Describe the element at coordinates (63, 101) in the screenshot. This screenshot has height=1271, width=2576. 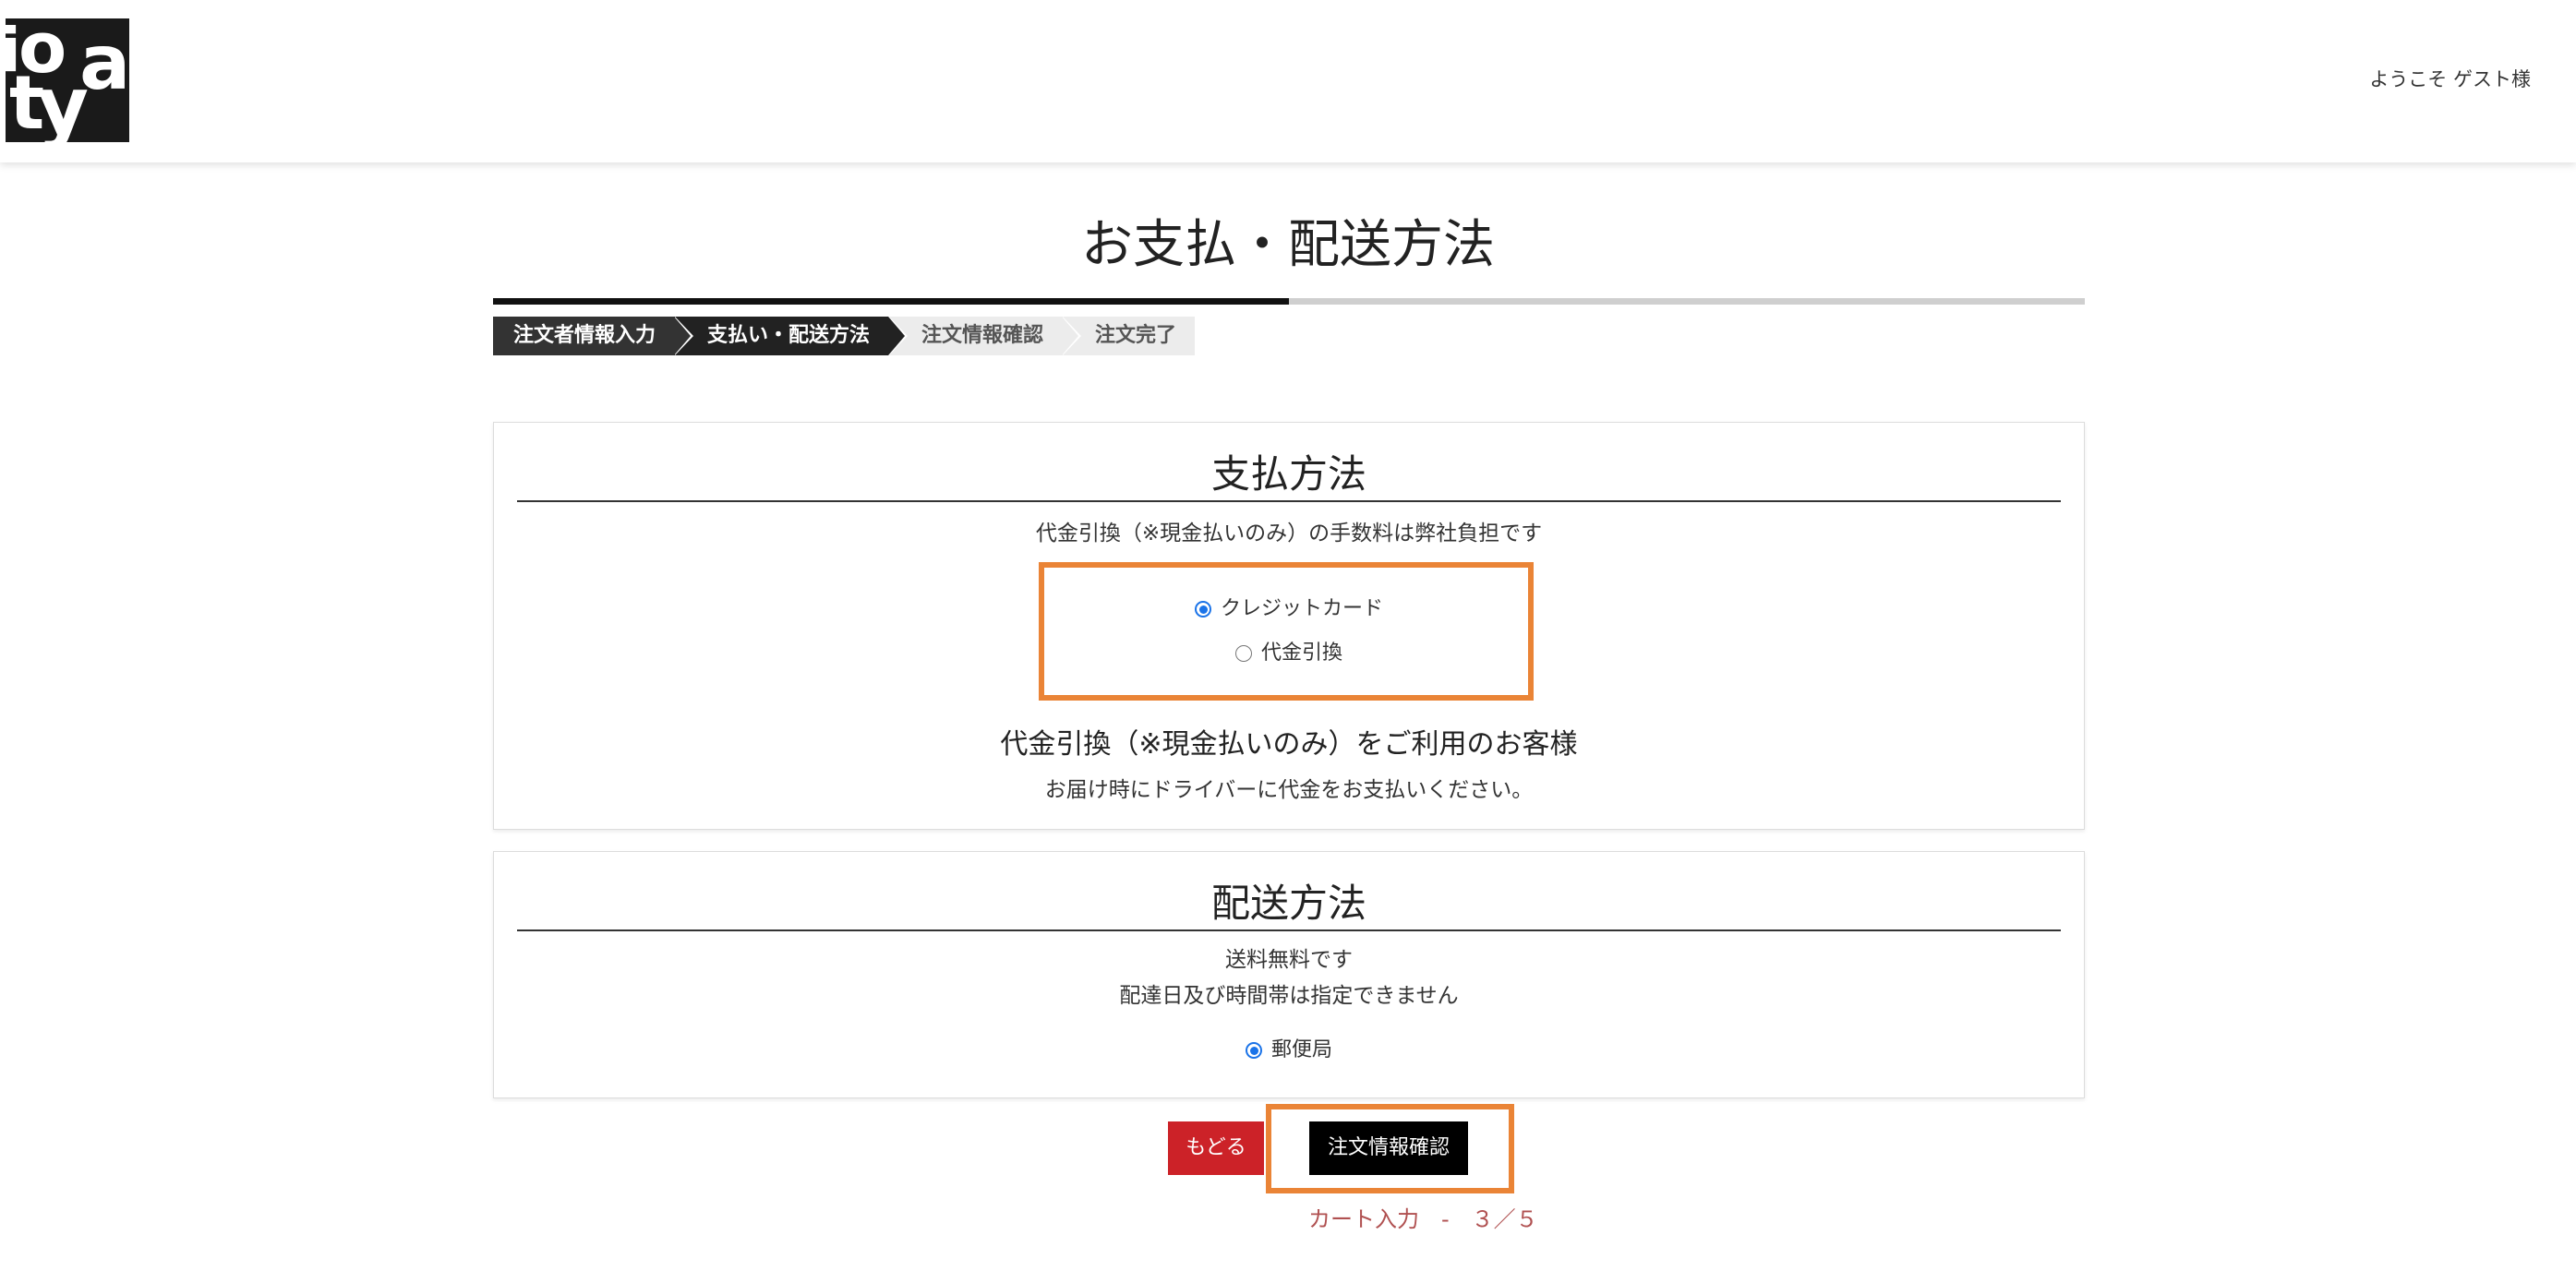
I see `logo-letter: y` at that location.